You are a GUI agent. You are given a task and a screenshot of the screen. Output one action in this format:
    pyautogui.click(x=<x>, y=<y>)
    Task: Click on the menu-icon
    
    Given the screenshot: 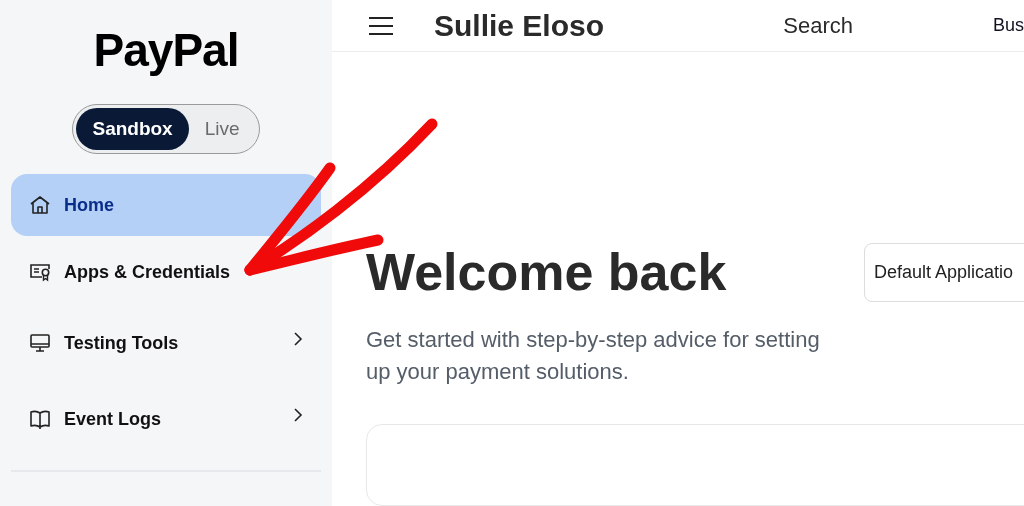 What is the action you would take?
    pyautogui.click(x=381, y=25)
    